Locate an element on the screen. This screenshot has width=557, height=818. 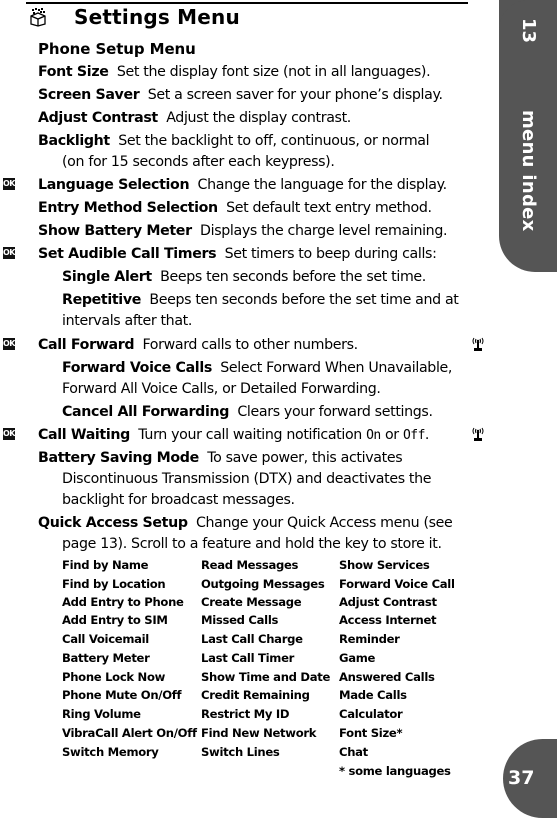
header-rule is located at coordinates (247, 3).